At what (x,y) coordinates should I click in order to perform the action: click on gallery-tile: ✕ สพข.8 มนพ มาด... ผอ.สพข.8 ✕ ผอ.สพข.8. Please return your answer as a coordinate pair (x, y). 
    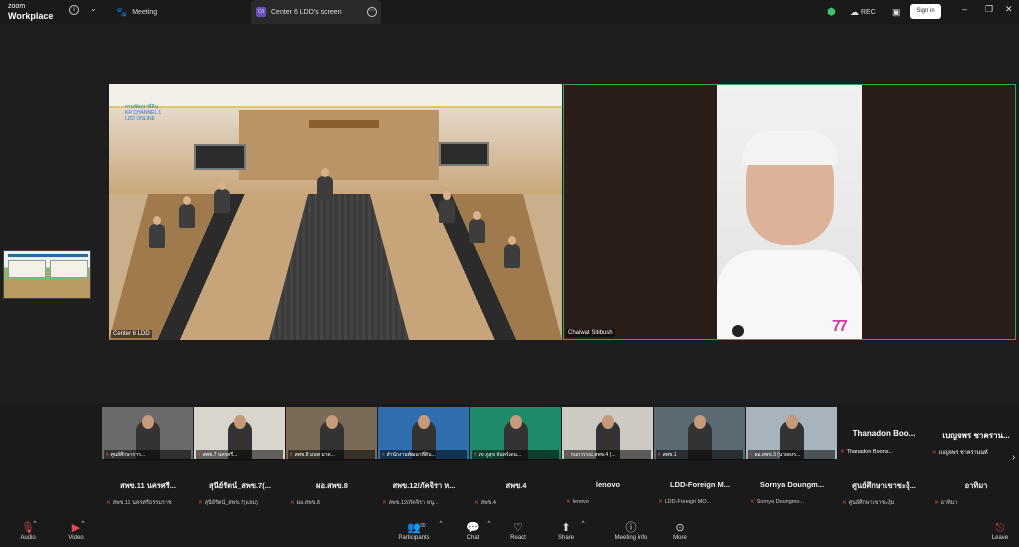
    Looking at the image, I should click on (332, 460).